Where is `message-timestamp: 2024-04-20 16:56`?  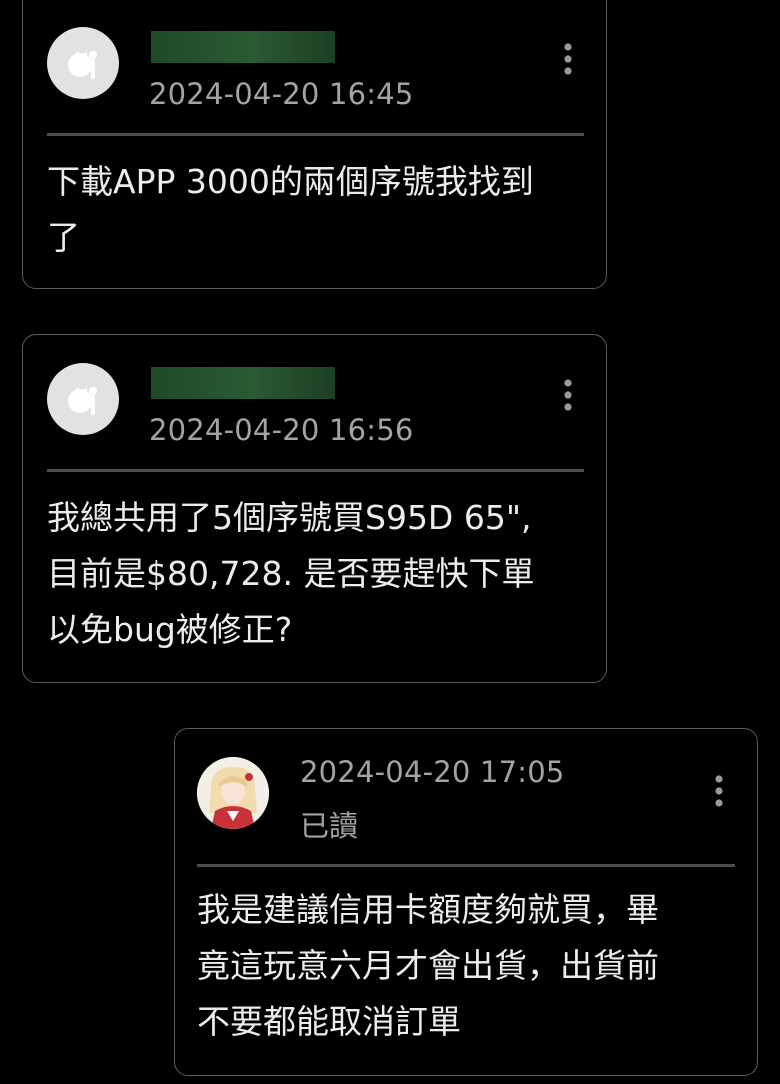
message-timestamp: 2024-04-20 16:56 is located at coordinates (281, 430).